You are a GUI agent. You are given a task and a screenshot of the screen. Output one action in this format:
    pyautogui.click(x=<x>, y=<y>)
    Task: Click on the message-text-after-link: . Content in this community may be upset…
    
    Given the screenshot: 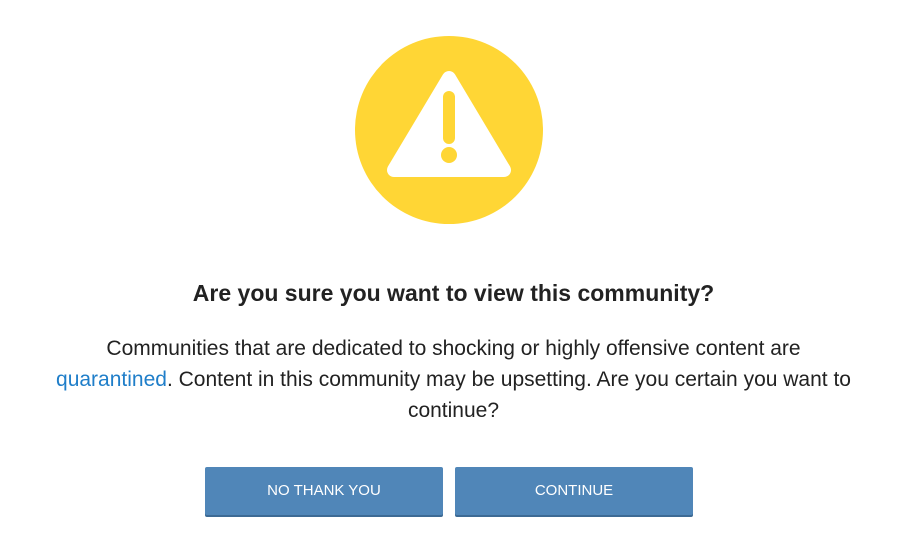 What is the action you would take?
    pyautogui.click(x=508, y=395)
    